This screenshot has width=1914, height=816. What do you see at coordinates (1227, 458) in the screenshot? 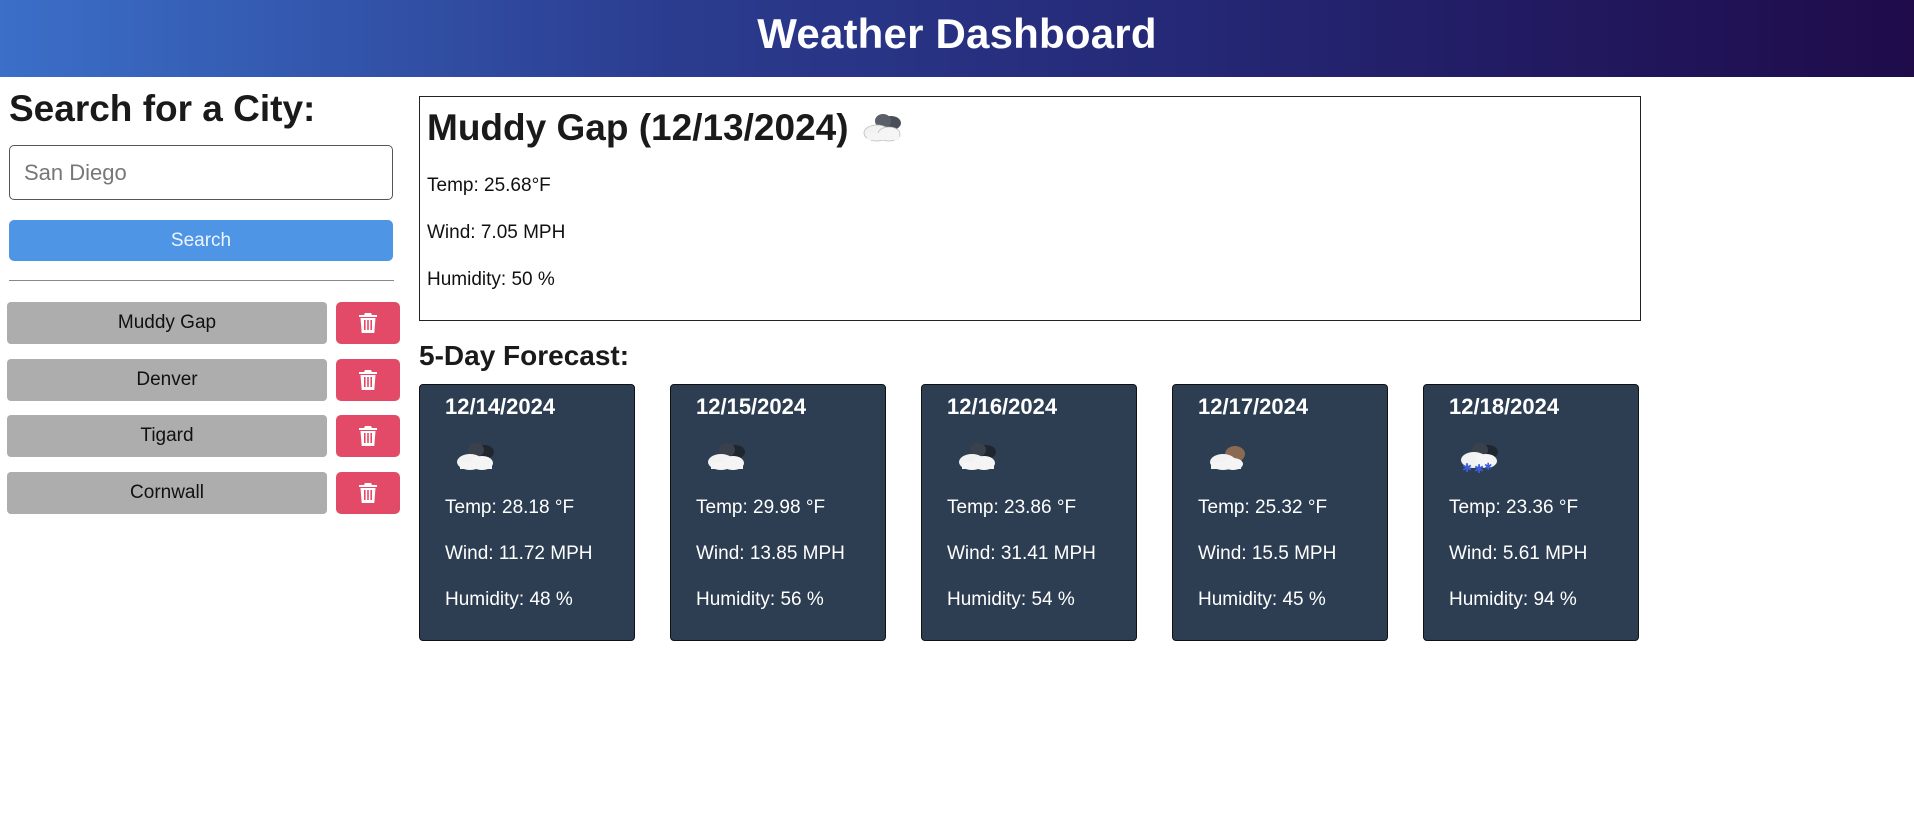
I see `broken-clouds-icon` at bounding box center [1227, 458].